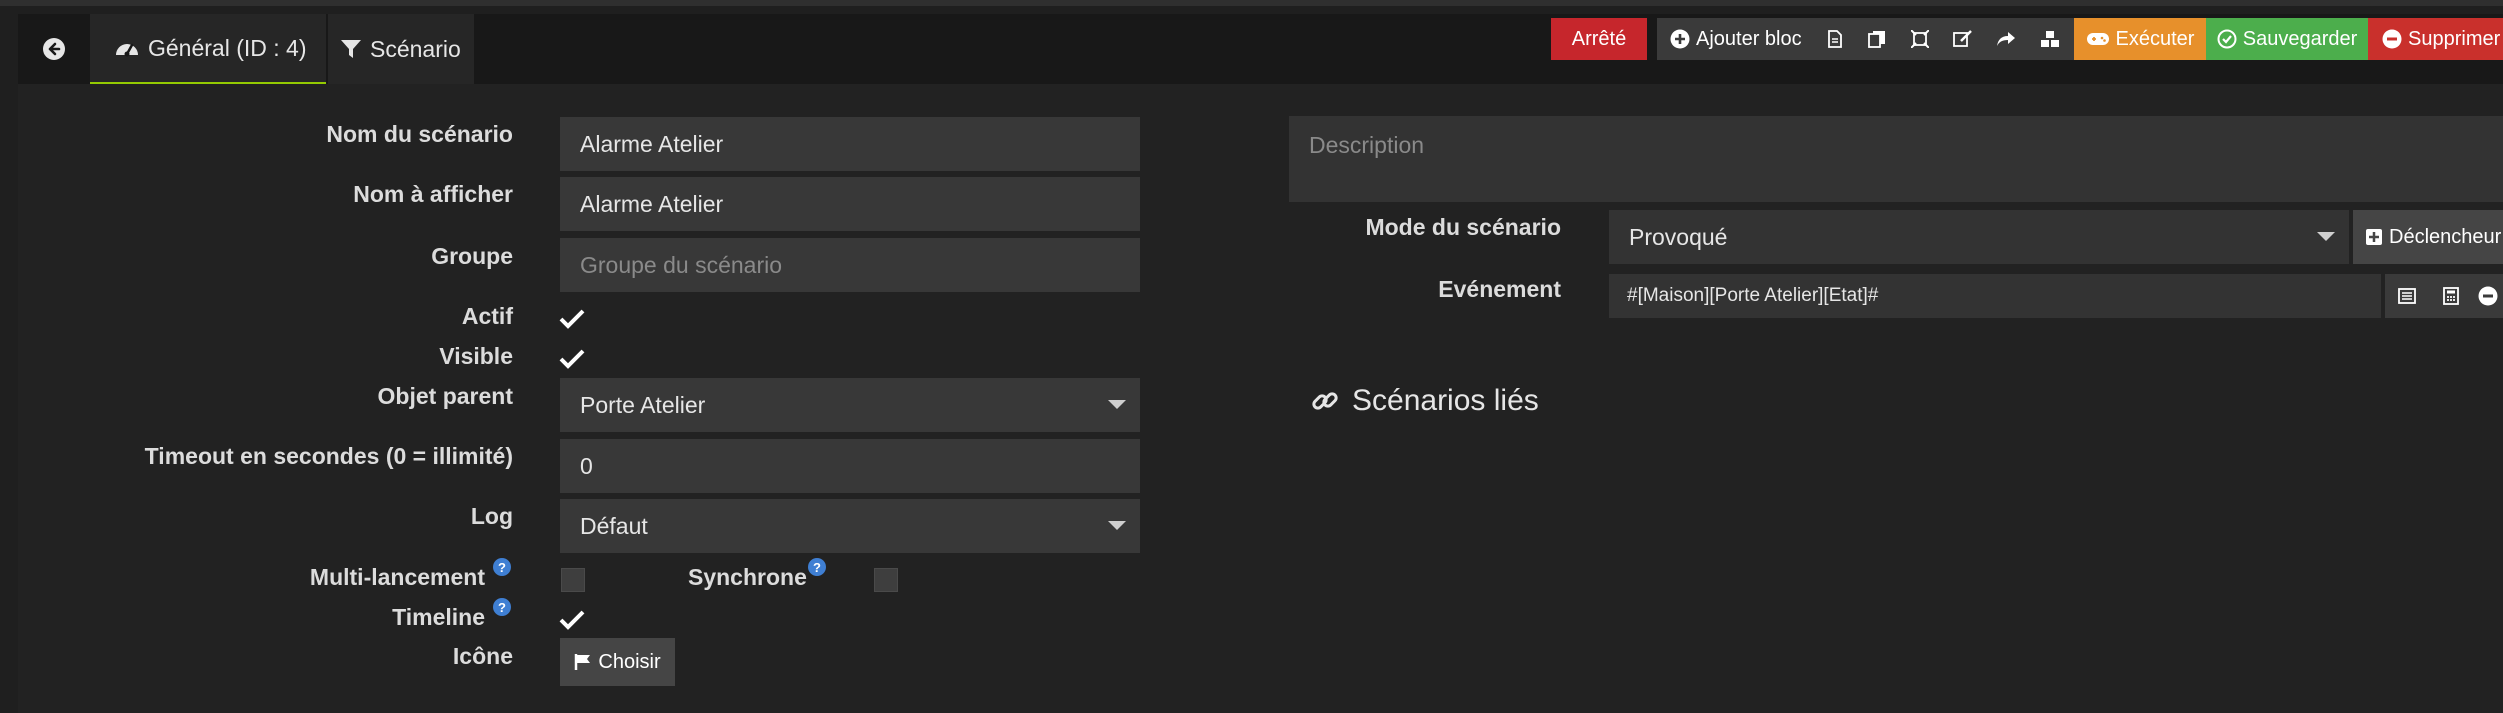 This screenshot has height=713, width=2503. Describe the element at coordinates (573, 580) in the screenshot. I see `multi-launch-checkbox` at that location.